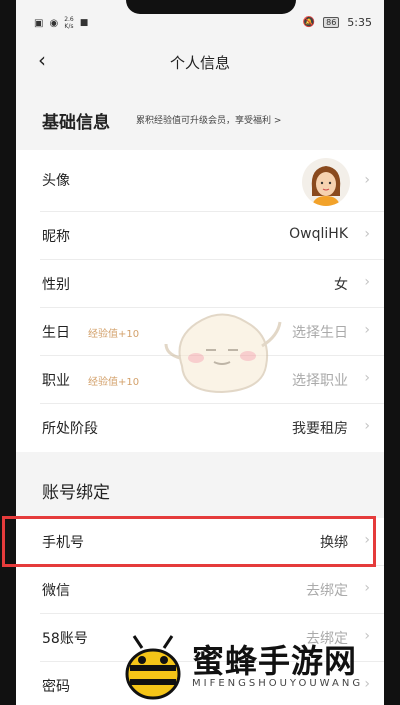  I want to click on wechat-label: 微信, so click(56, 591).